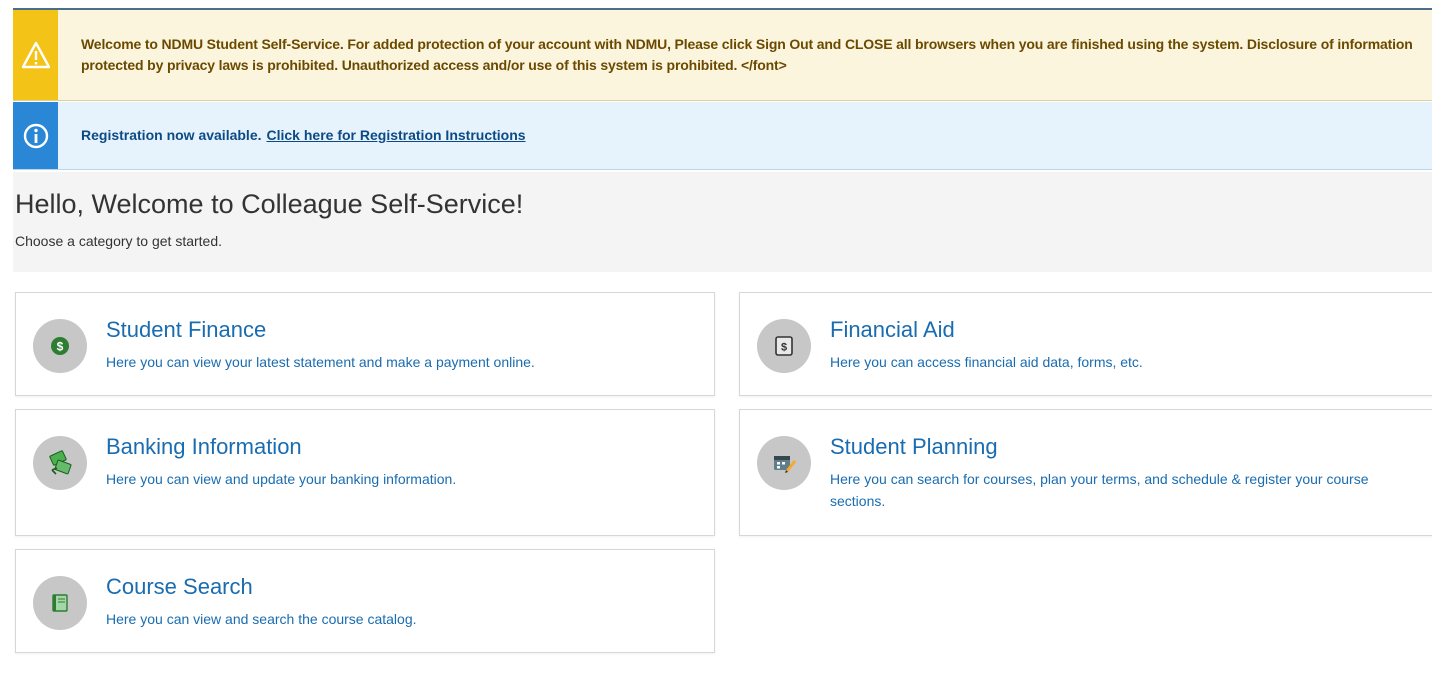  I want to click on card-title: Course Search, so click(179, 587).